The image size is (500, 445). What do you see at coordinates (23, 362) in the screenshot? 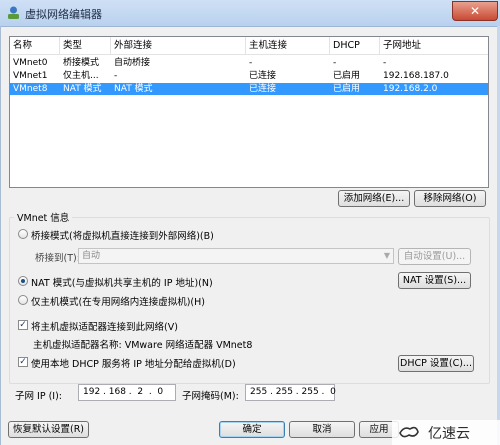
I see `use-dhcp-checkbox: ✓` at bounding box center [23, 362].